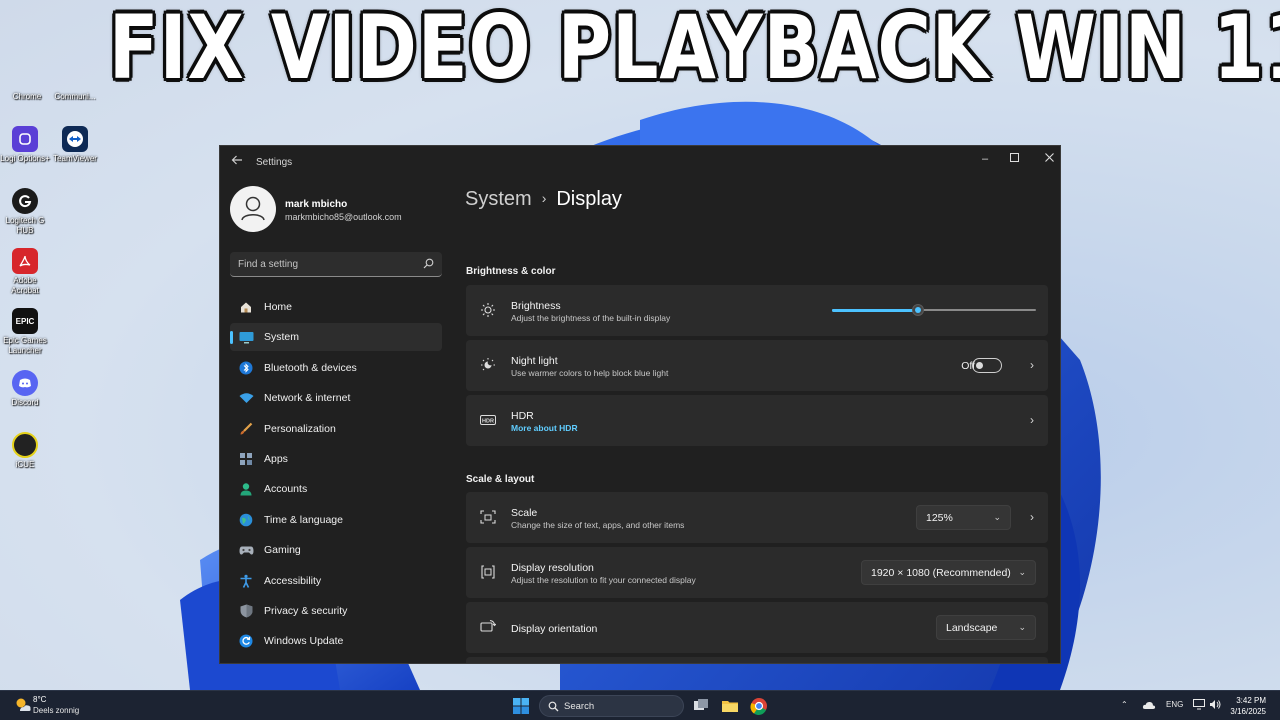 The height and width of the screenshot is (720, 1280). Describe the element at coordinates (75, 77) in the screenshot. I see `app-icon` at that location.